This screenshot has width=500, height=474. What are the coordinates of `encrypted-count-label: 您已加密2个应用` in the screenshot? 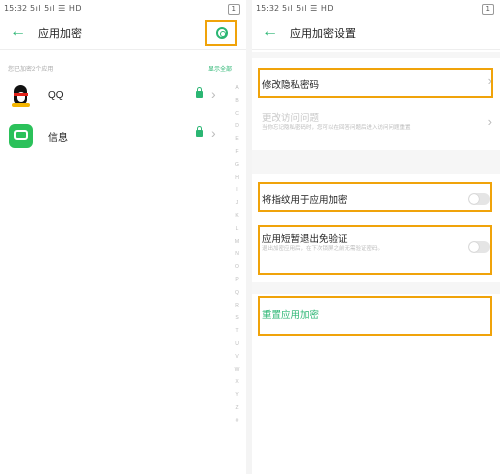 It's located at (31, 70).